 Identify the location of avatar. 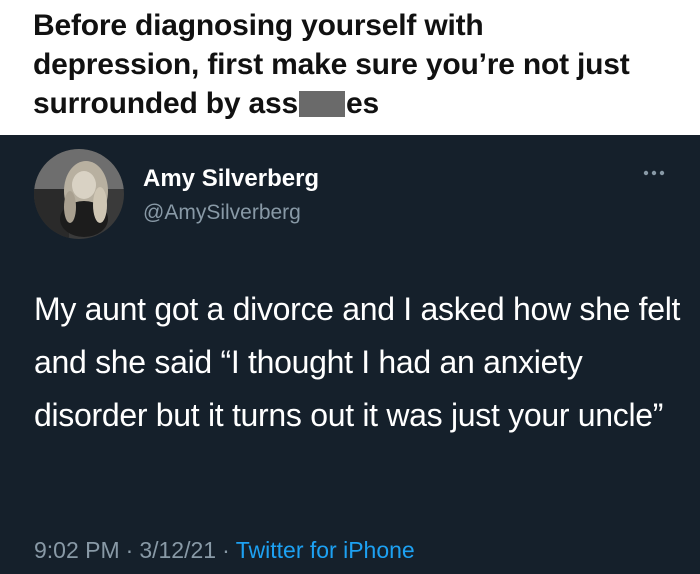
(79, 194).